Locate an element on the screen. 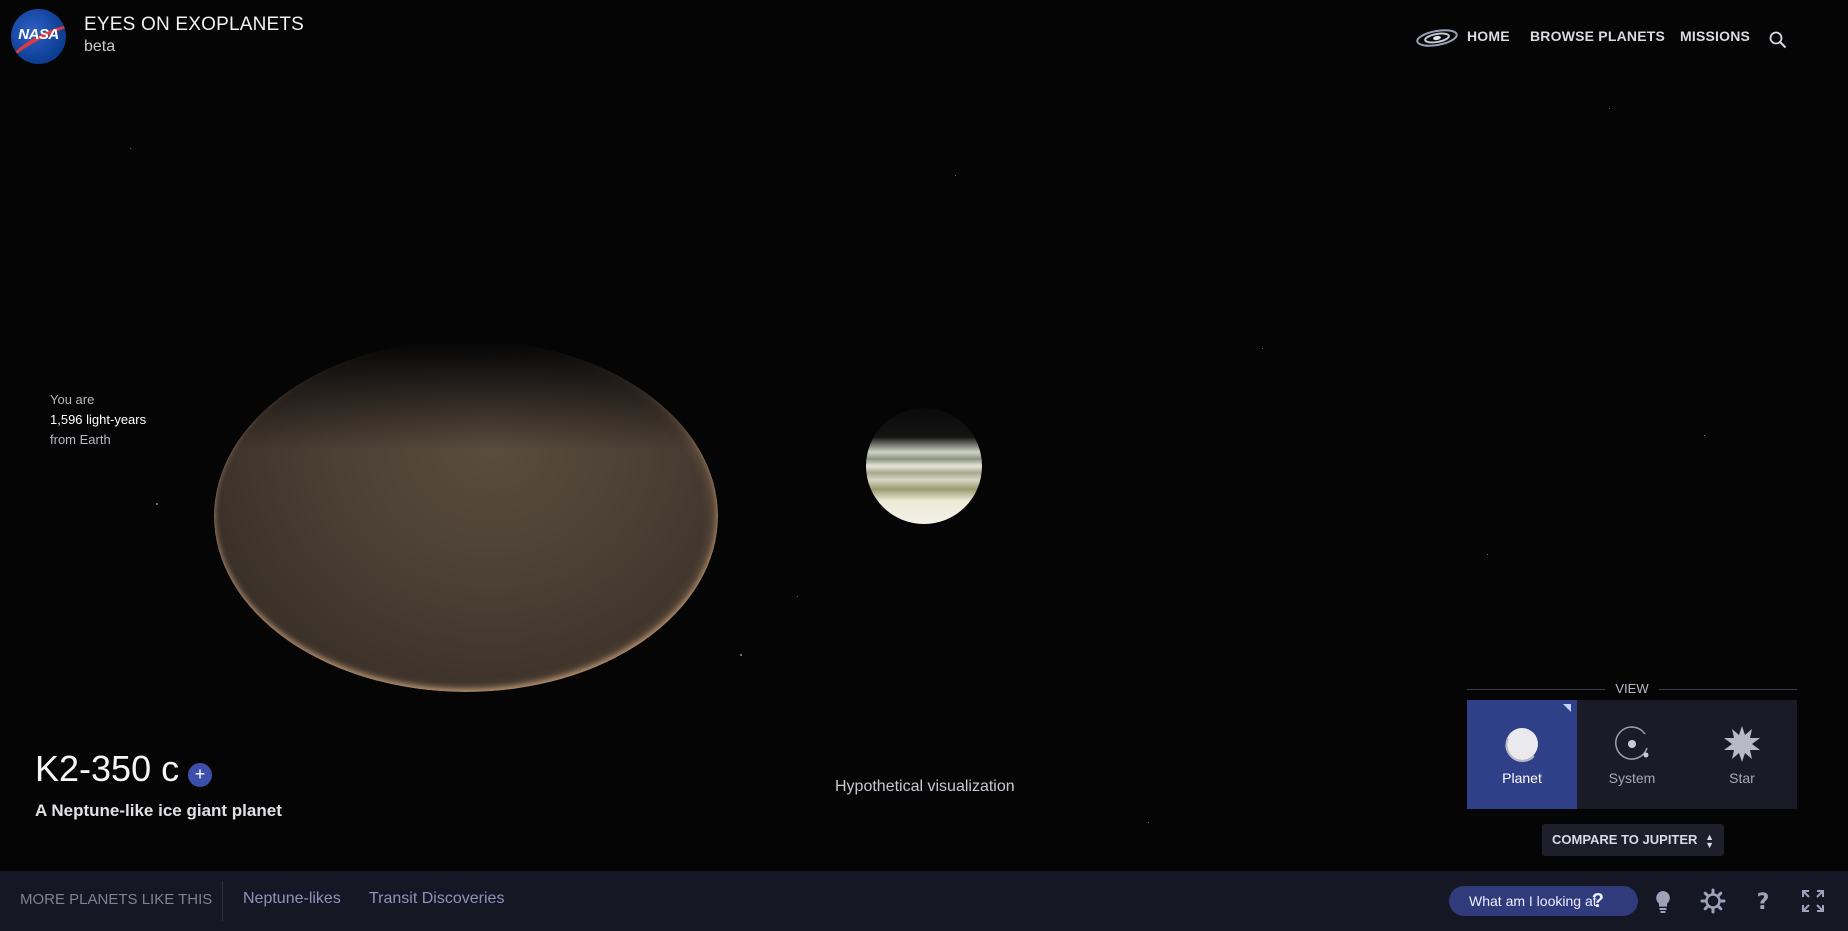  view-selector: Planet System Star is located at coordinates (1632, 754).